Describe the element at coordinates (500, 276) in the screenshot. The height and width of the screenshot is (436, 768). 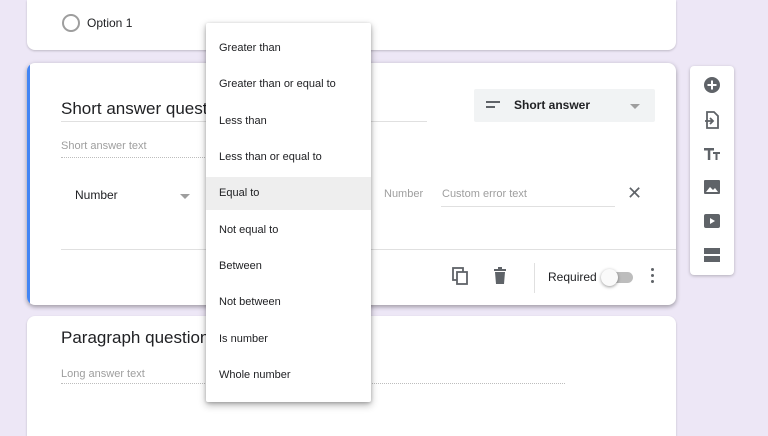
I see `trash-icon` at that location.